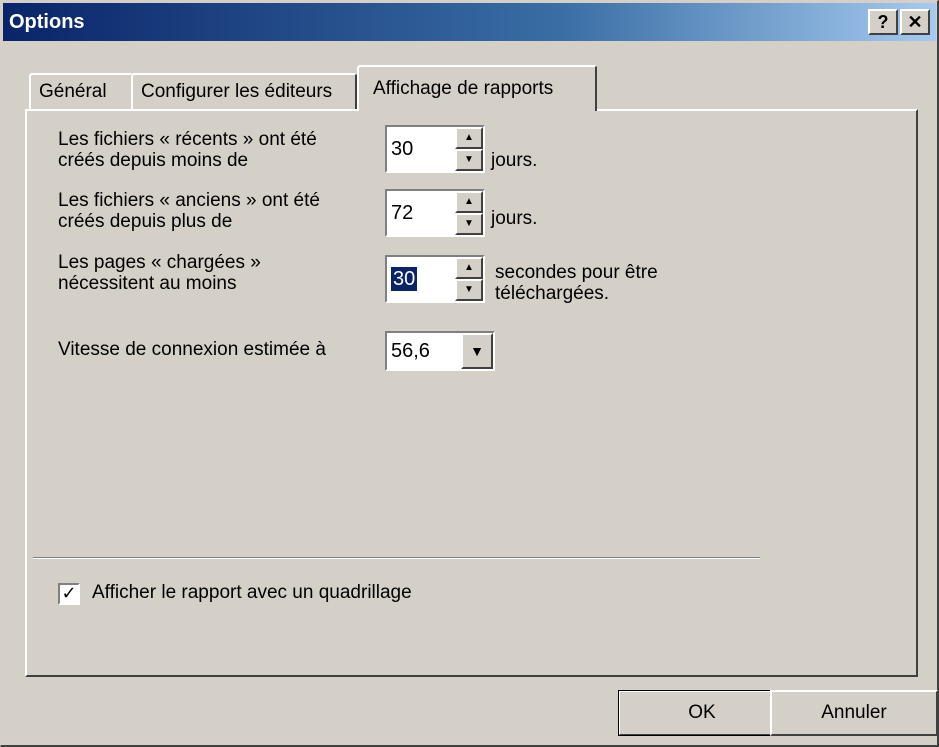 This screenshot has width=939, height=747. Describe the element at coordinates (402, 213) in the screenshot. I see `old-days-value: 72` at that location.